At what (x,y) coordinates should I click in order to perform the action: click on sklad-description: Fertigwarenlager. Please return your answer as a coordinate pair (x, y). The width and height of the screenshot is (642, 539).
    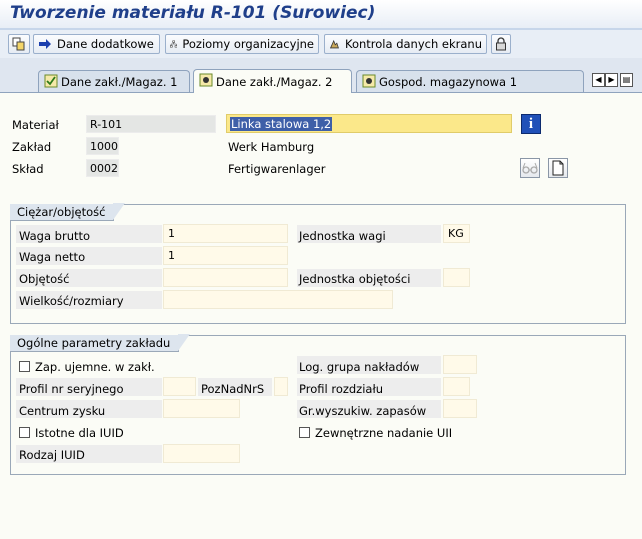
    Looking at the image, I should click on (277, 169).